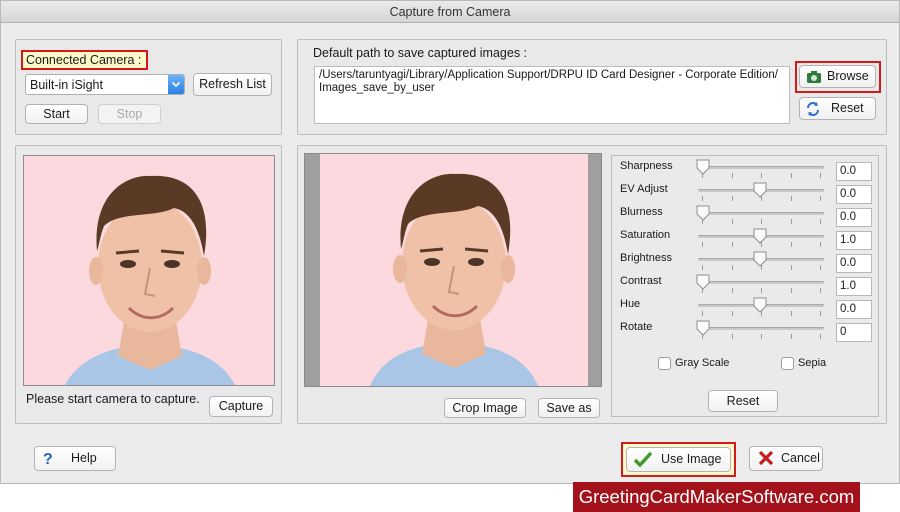 This screenshot has width=900, height=512. I want to click on camera-select: Built-in iSight, so click(105, 84).